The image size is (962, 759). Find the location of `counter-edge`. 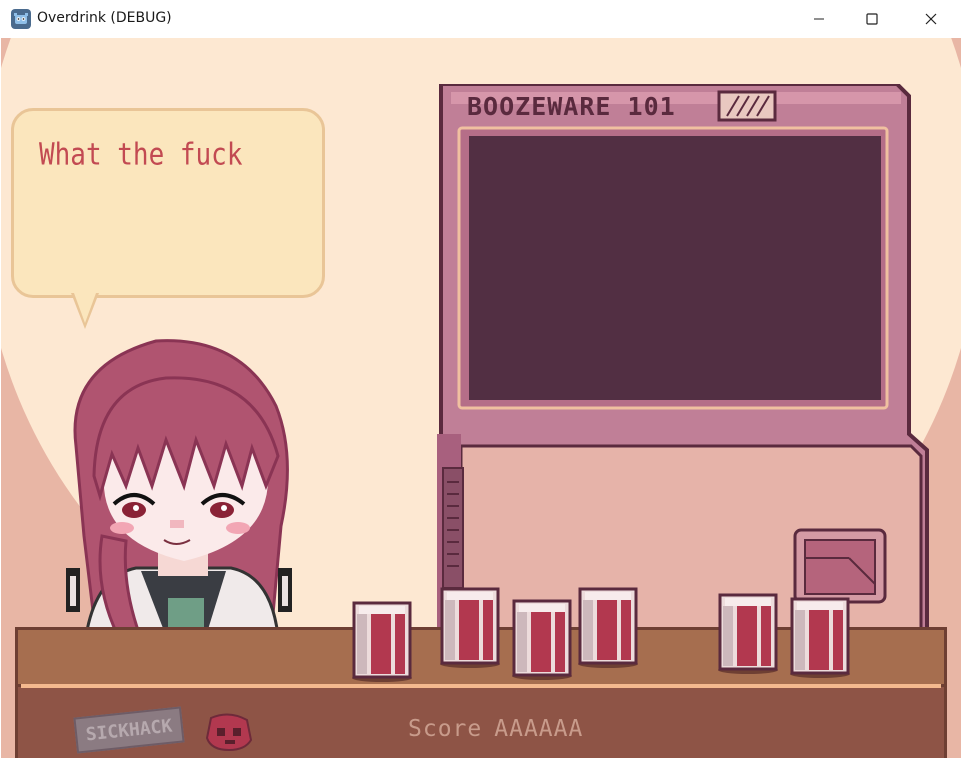

counter-edge is located at coordinates (481, 686).